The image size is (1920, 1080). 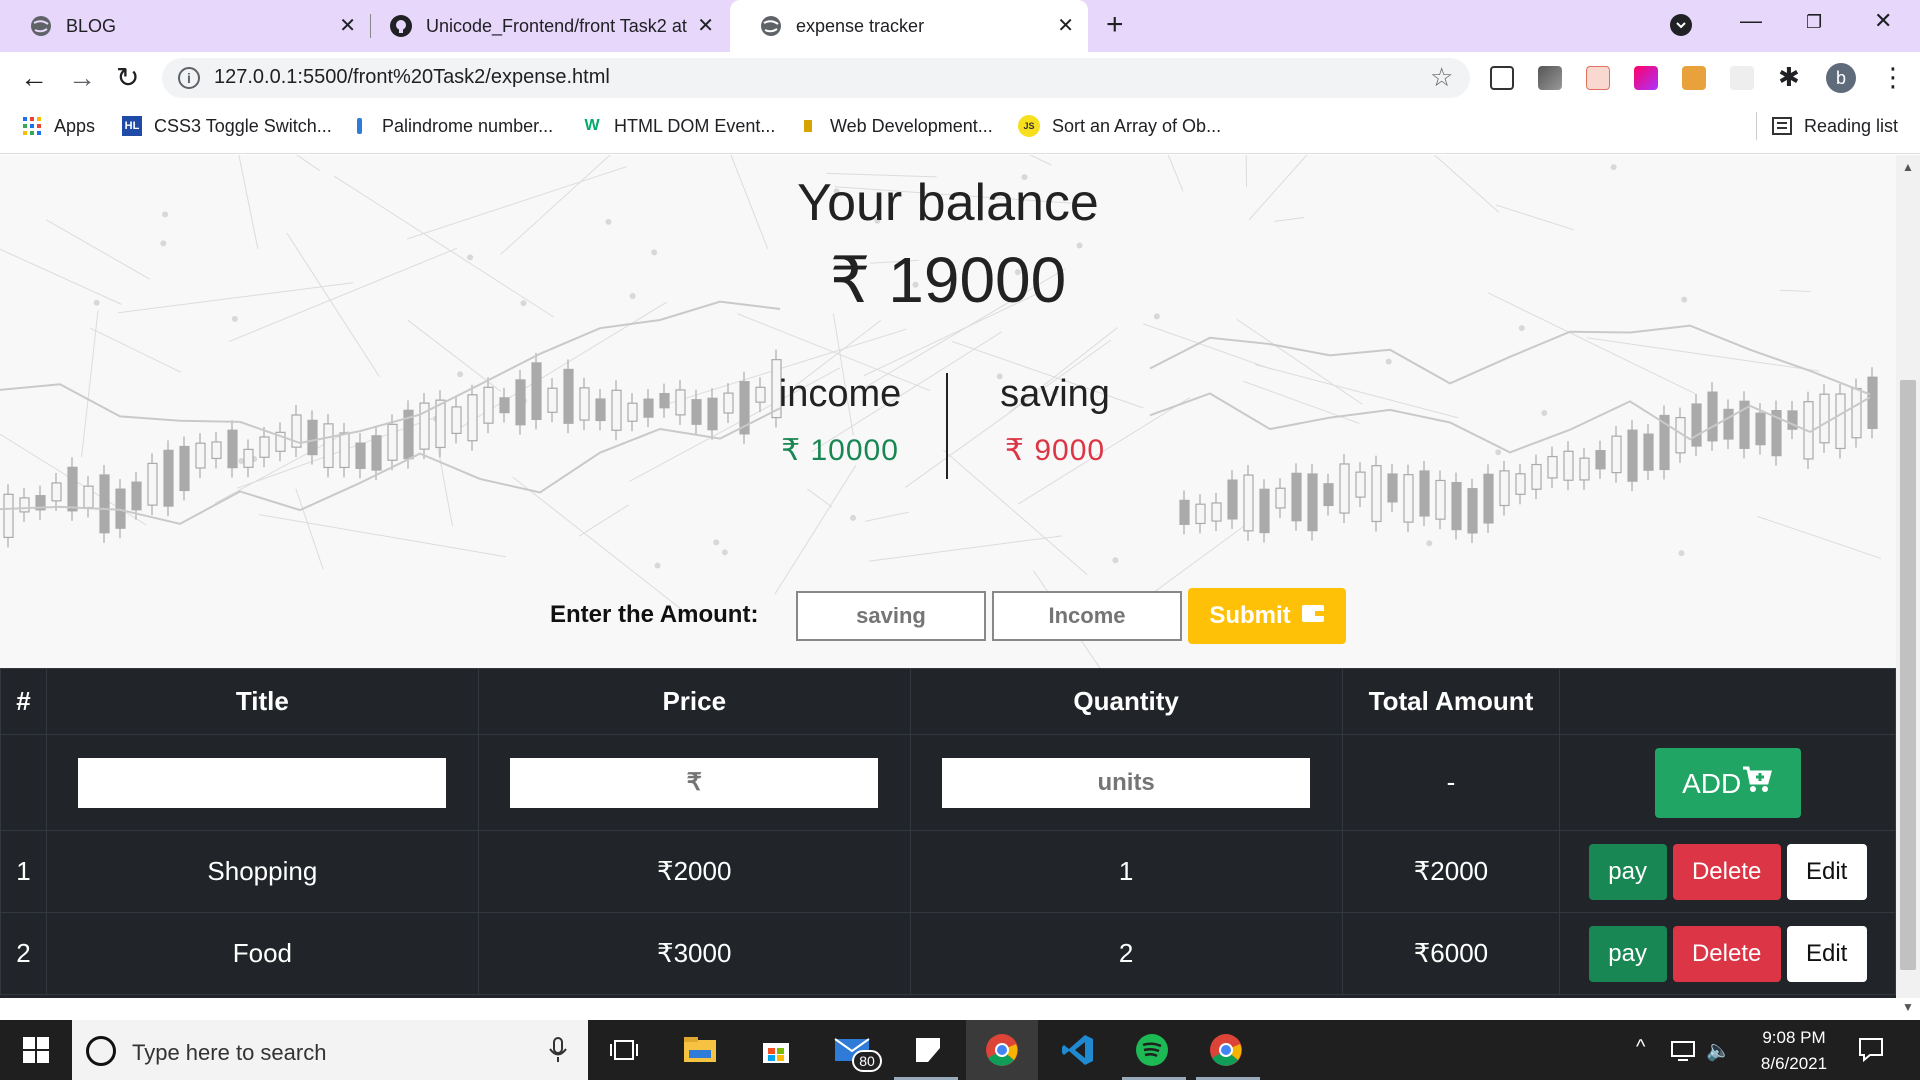 I want to click on extension-capture-icon, so click(x=1502, y=78).